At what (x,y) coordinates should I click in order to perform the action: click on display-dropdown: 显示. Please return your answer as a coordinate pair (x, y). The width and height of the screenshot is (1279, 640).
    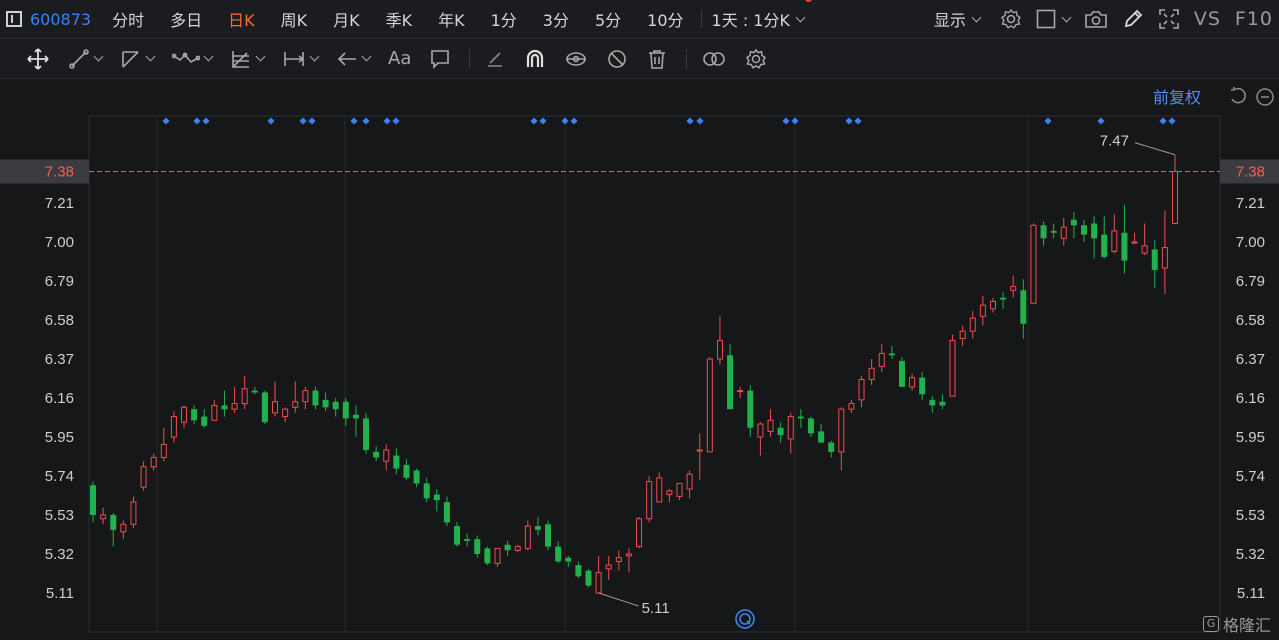
    Looking at the image, I should click on (957, 19).